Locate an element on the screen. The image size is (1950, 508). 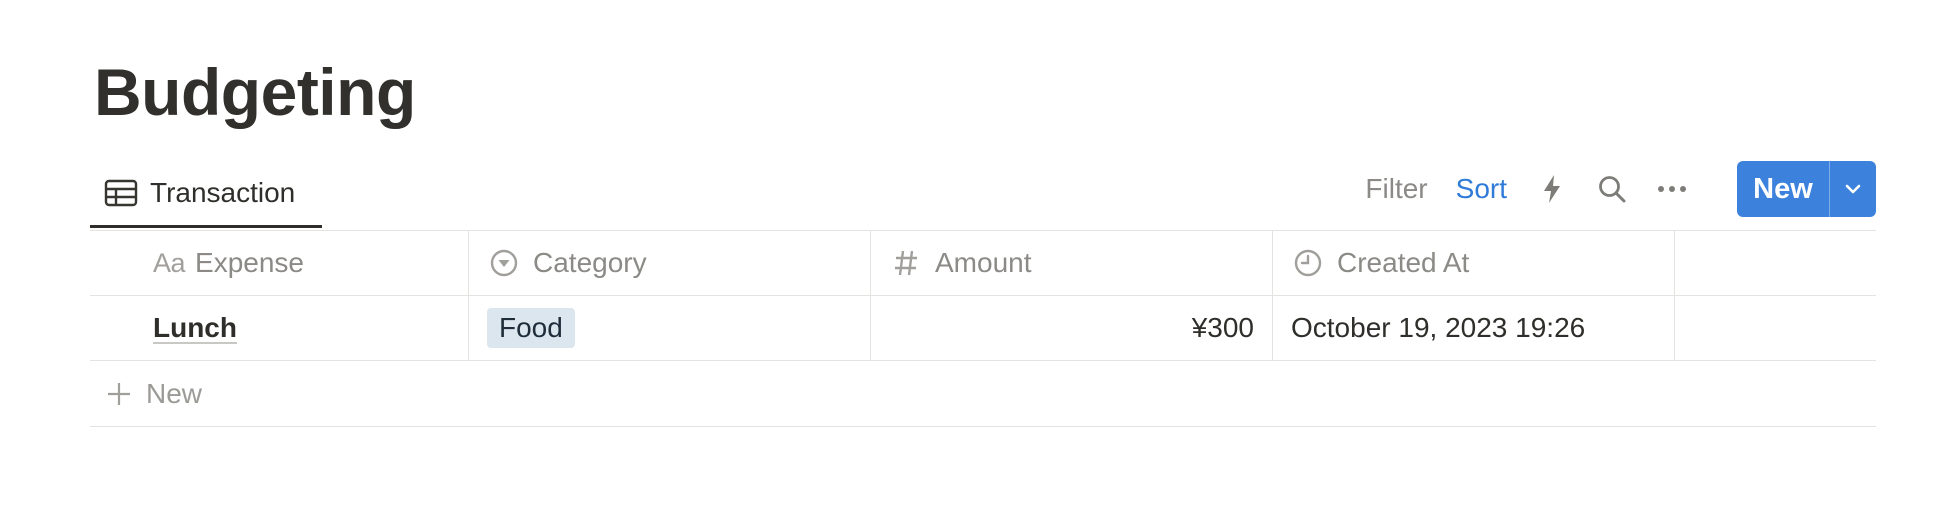
more-icon is located at coordinates (1672, 189).